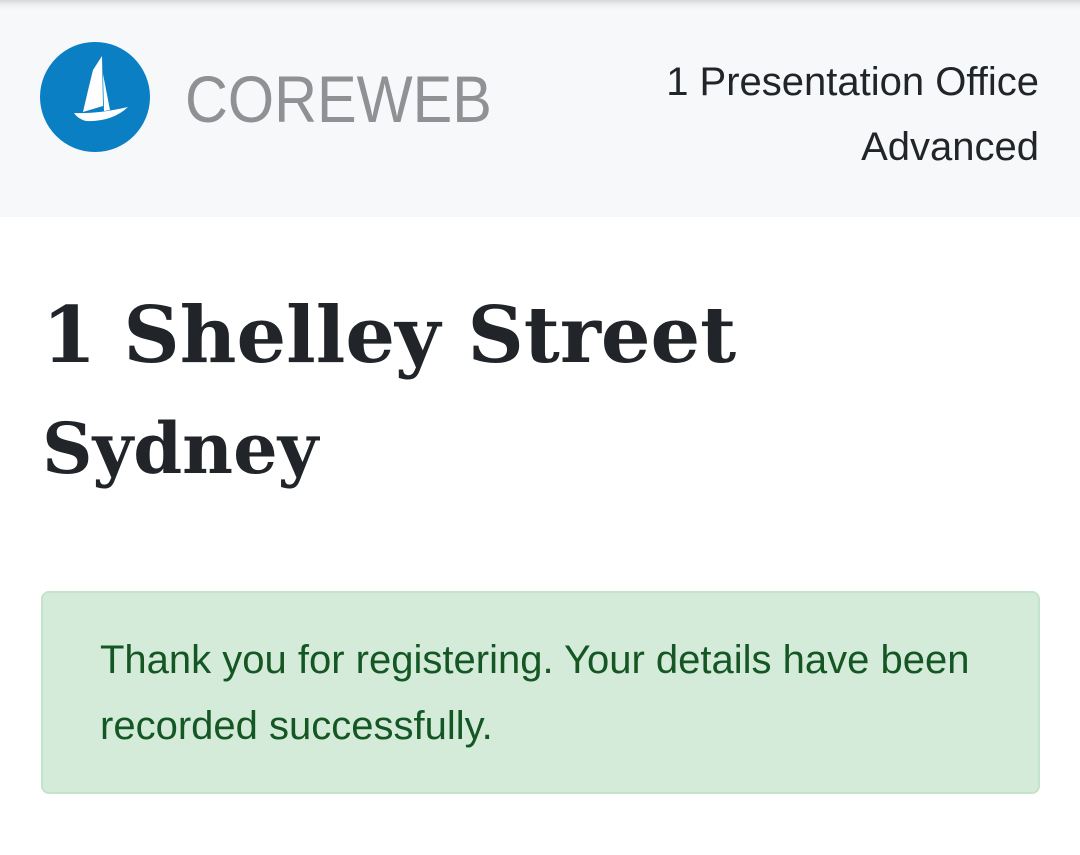  What do you see at coordinates (338, 99) in the screenshot?
I see `brand-name: COREWEB` at bounding box center [338, 99].